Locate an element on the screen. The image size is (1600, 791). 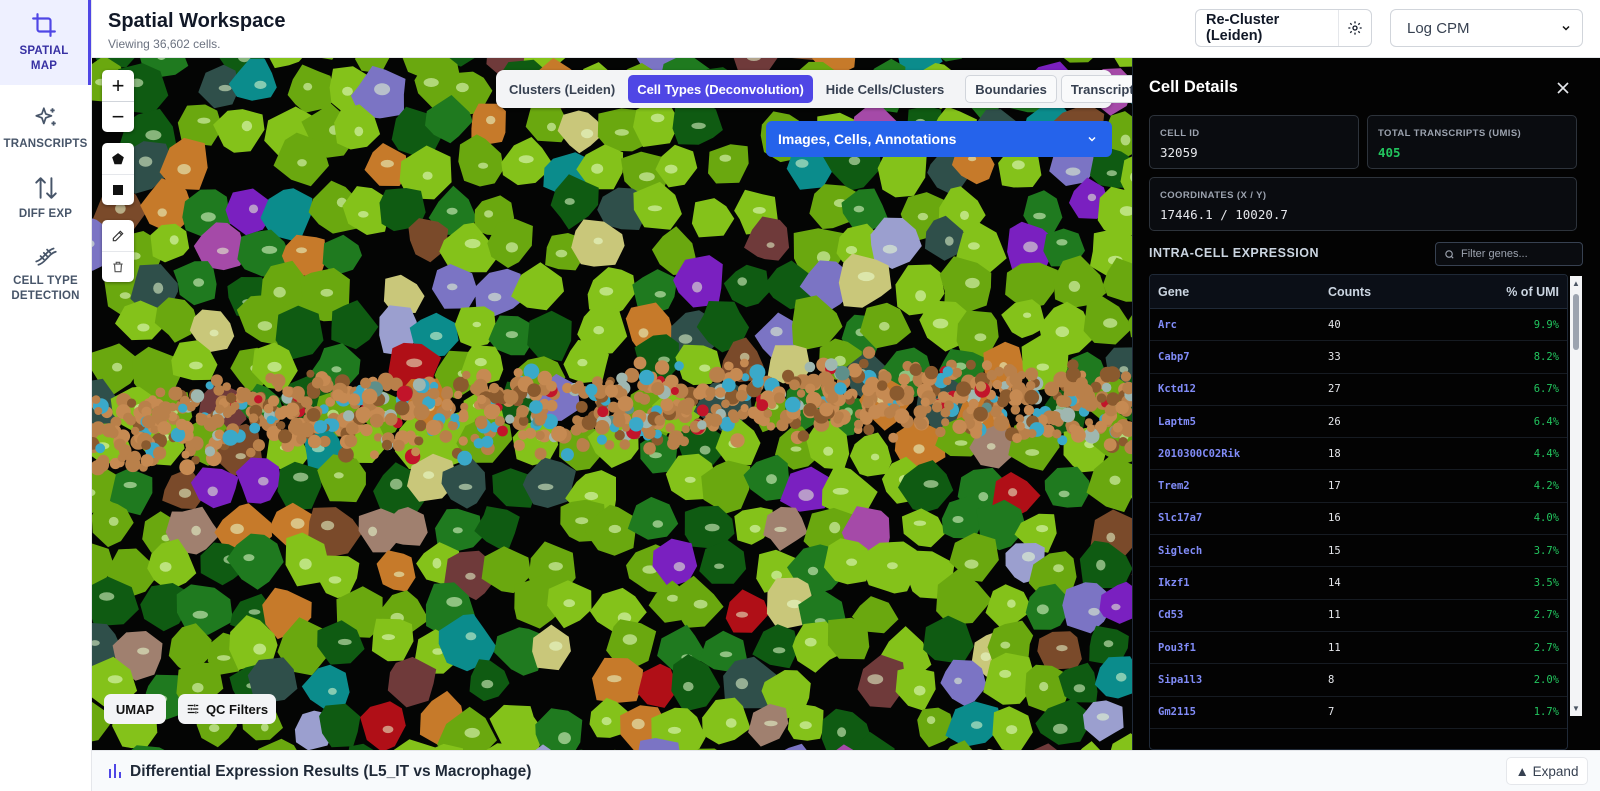
scrollbar-thumb is located at coordinates (1576, 322).